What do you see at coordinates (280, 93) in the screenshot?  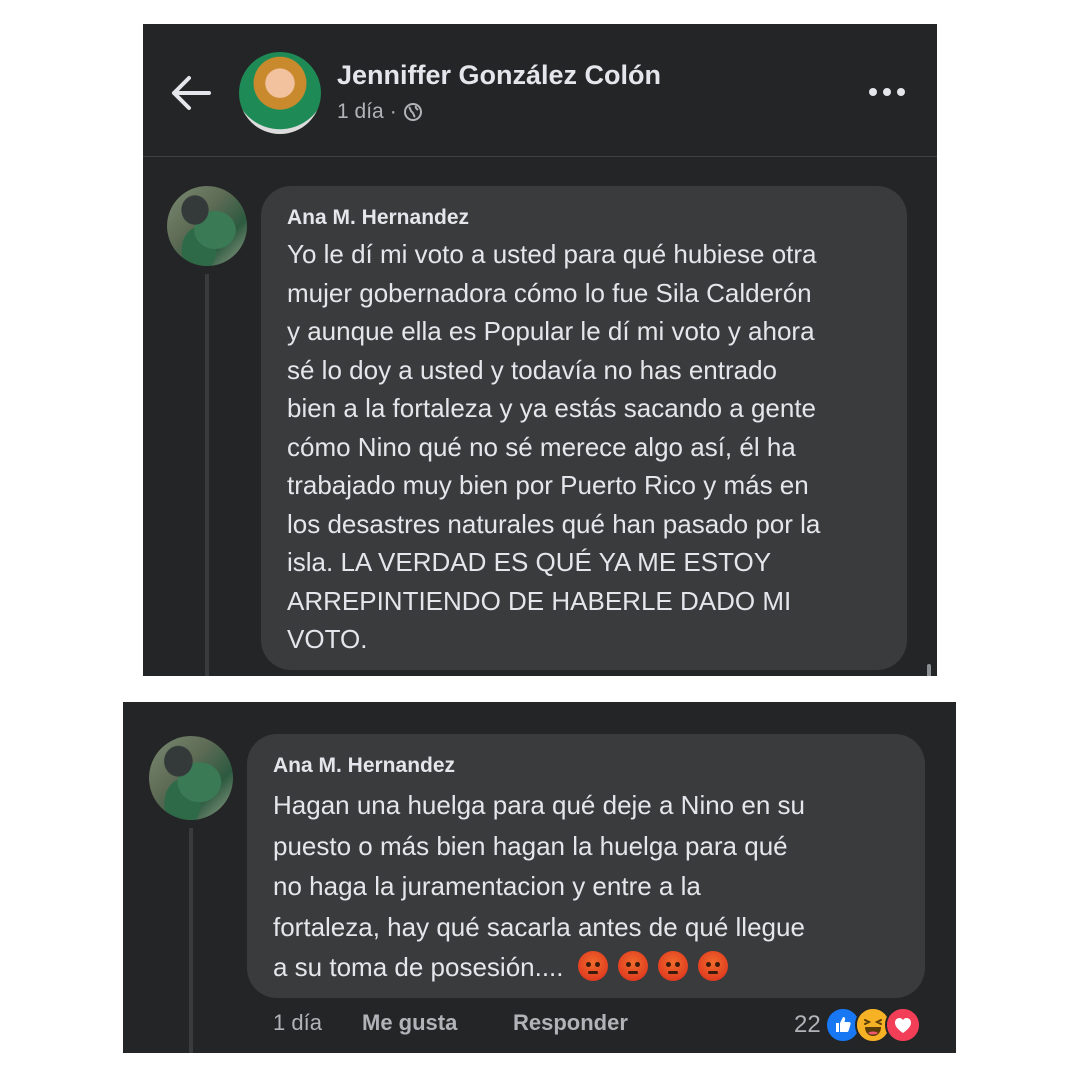 I see `page-avatar` at bounding box center [280, 93].